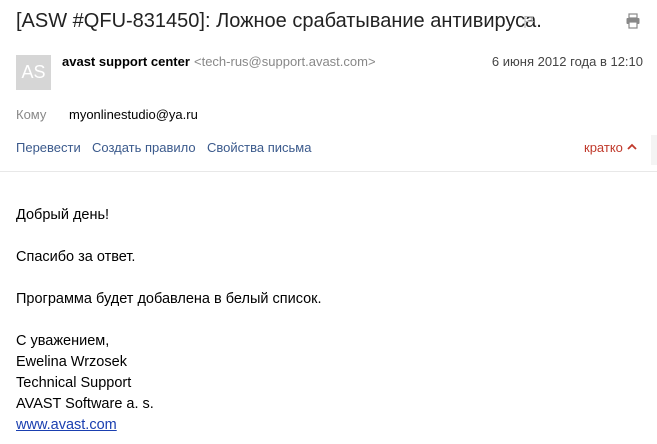  Describe the element at coordinates (126, 61) in the screenshot. I see `sender-name: avast support center` at that location.